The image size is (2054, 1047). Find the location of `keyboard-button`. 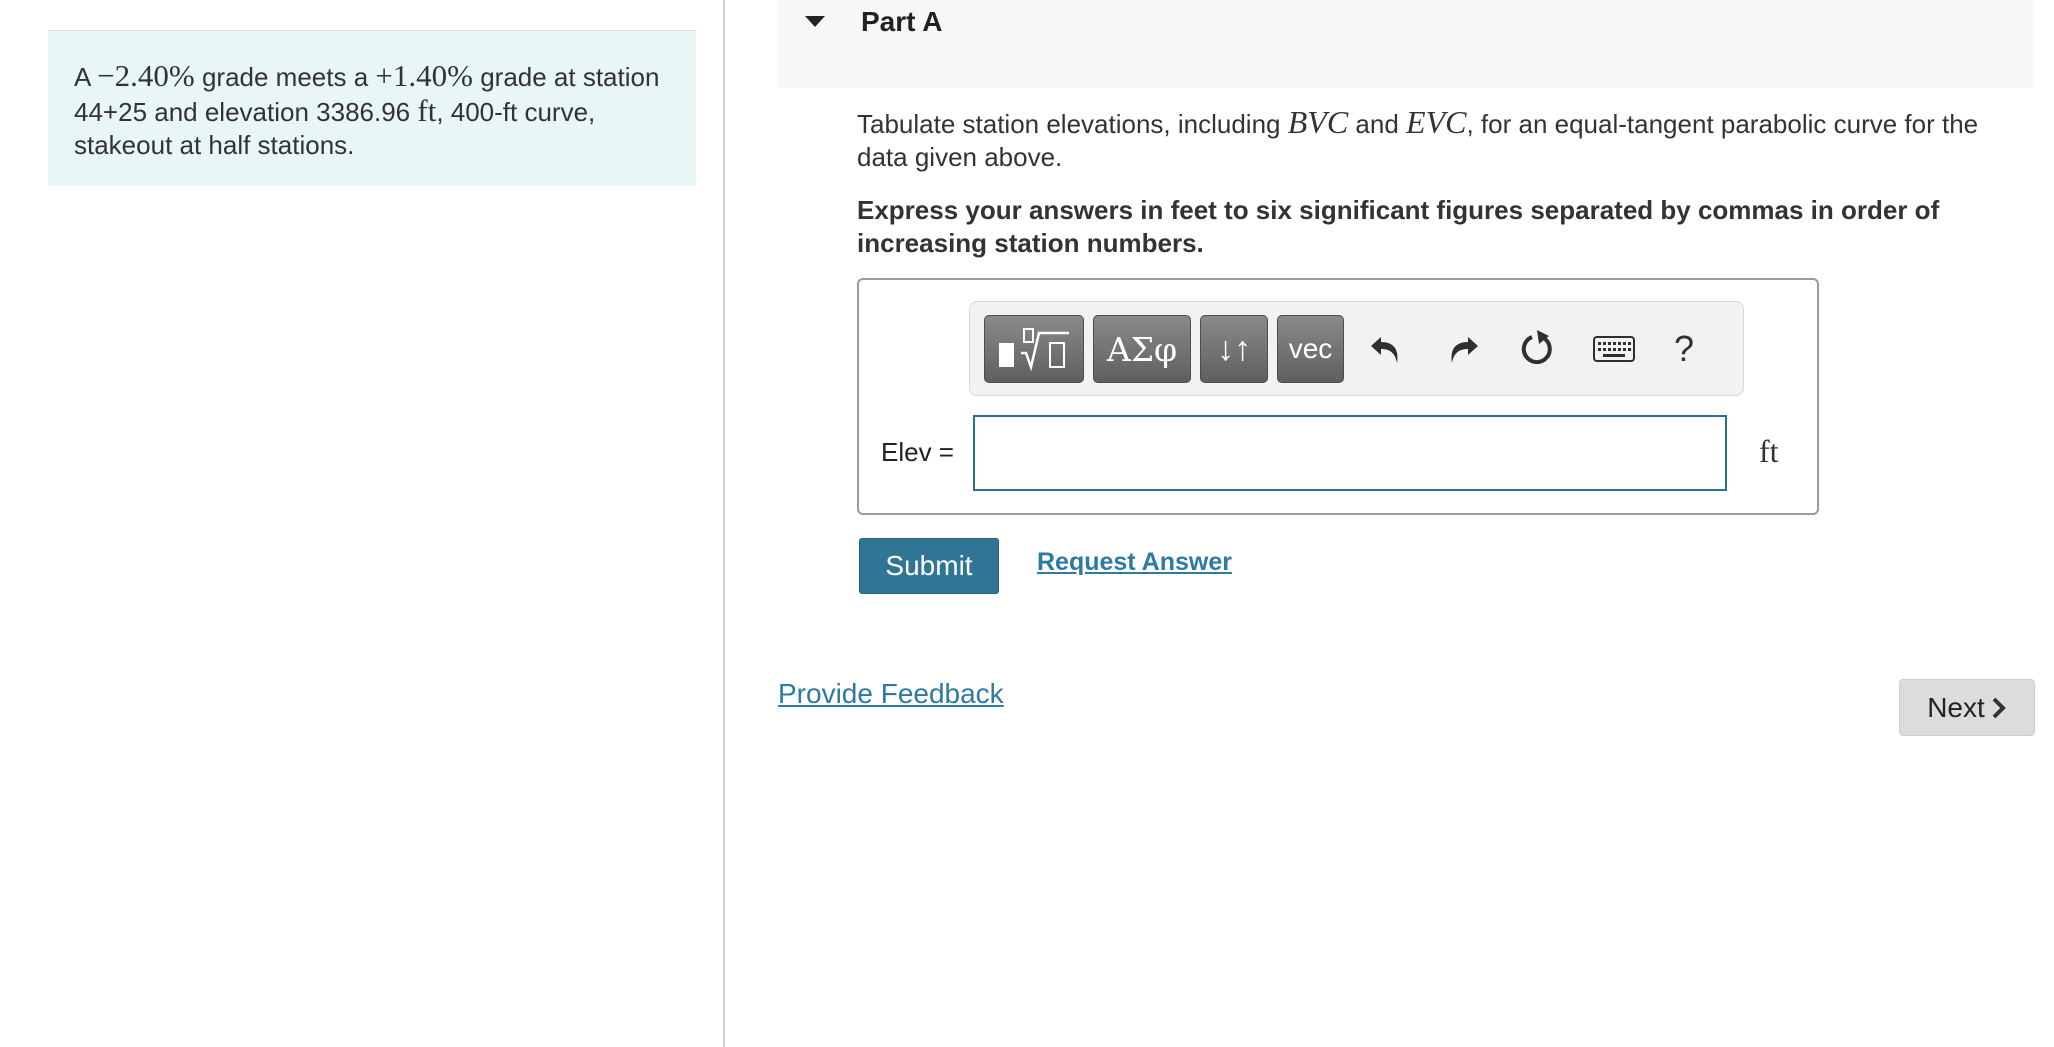

keyboard-button is located at coordinates (1614, 349).